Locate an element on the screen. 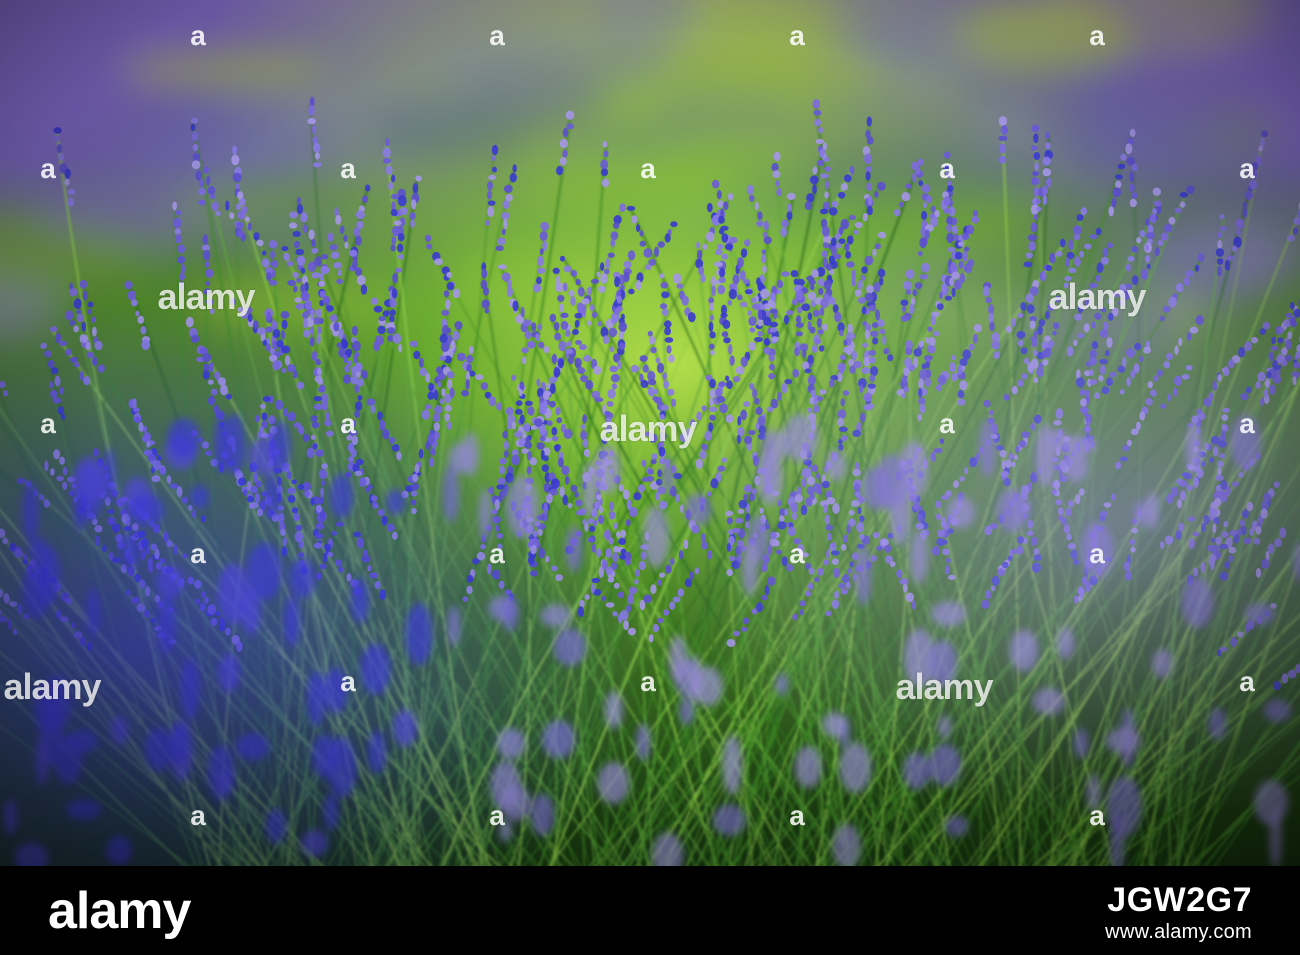  site-url: www.alamy.com is located at coordinates (1178, 932).